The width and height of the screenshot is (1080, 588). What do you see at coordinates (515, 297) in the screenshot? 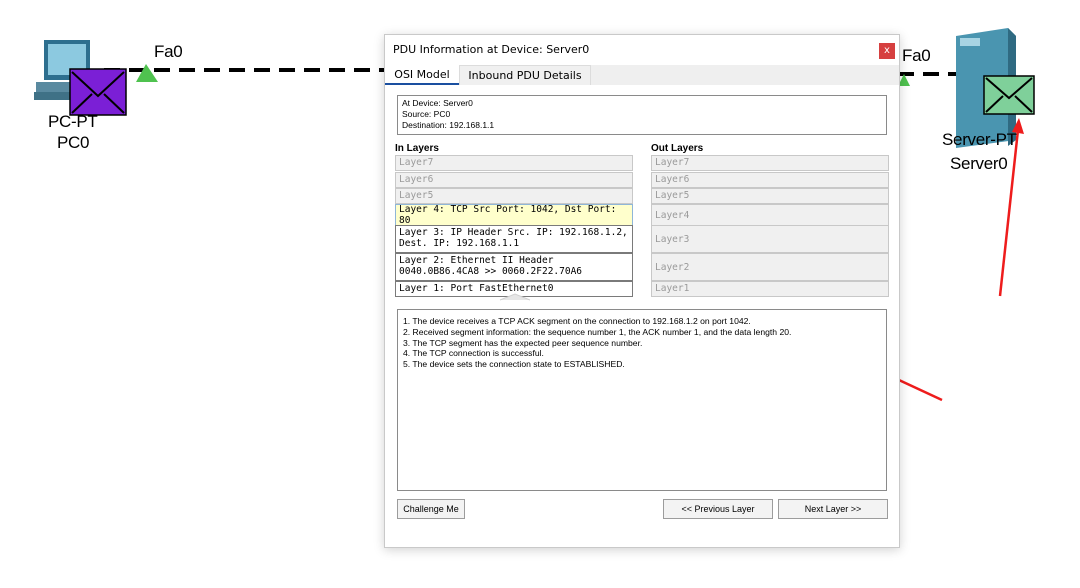
I see `collapse-chevron-icon` at bounding box center [515, 297].